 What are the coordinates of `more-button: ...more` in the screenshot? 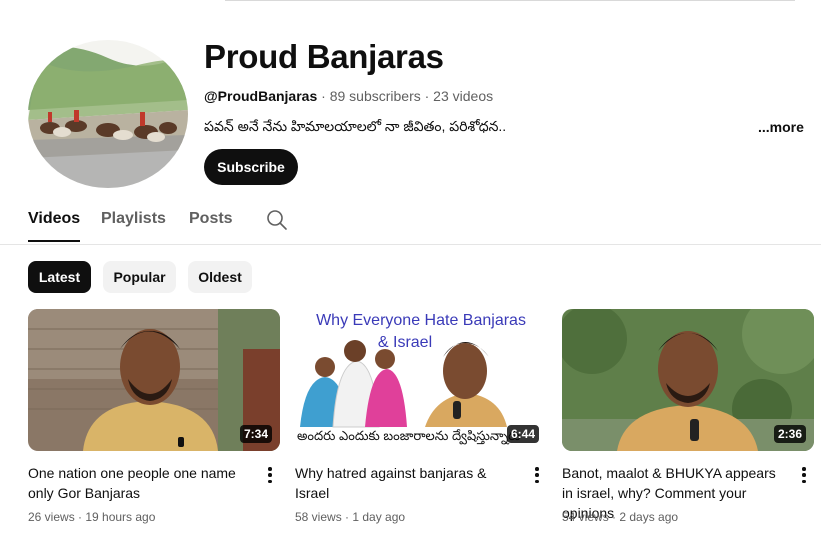 It's located at (781, 127).